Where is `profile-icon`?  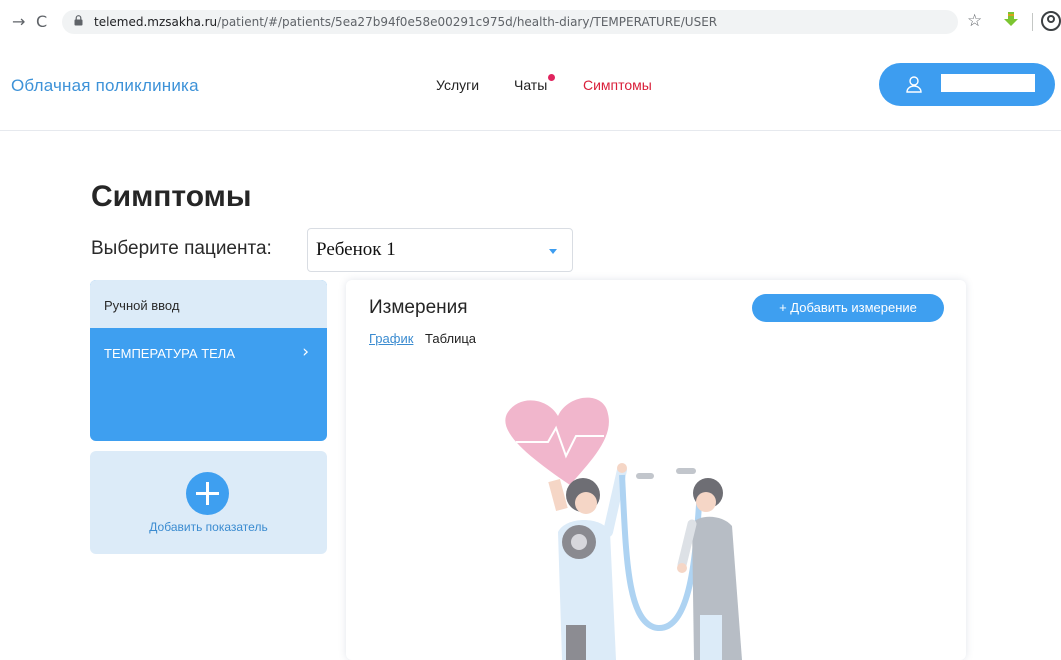 profile-icon is located at coordinates (1050, 21).